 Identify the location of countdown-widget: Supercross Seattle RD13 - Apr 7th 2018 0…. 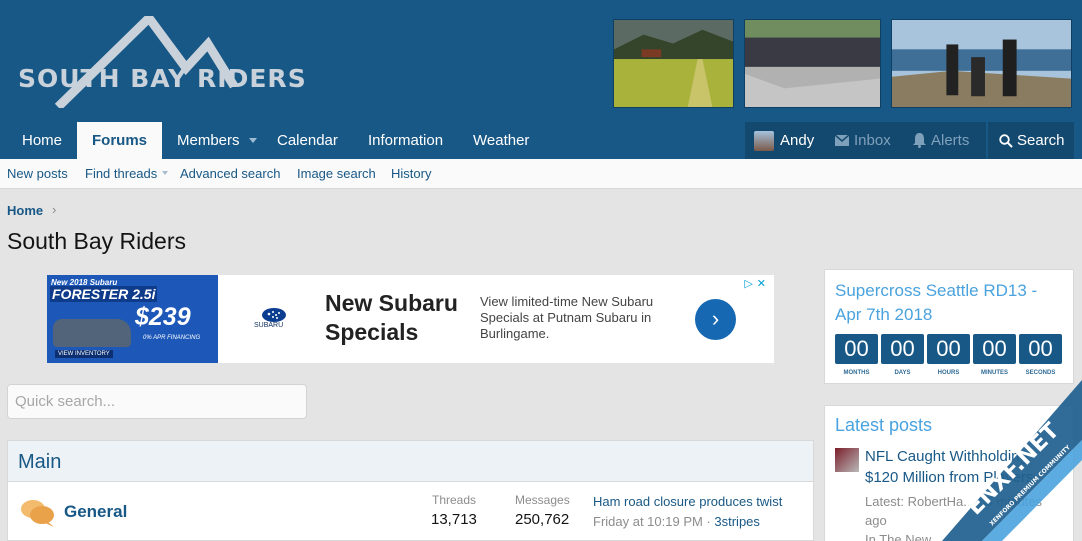
(949, 326).